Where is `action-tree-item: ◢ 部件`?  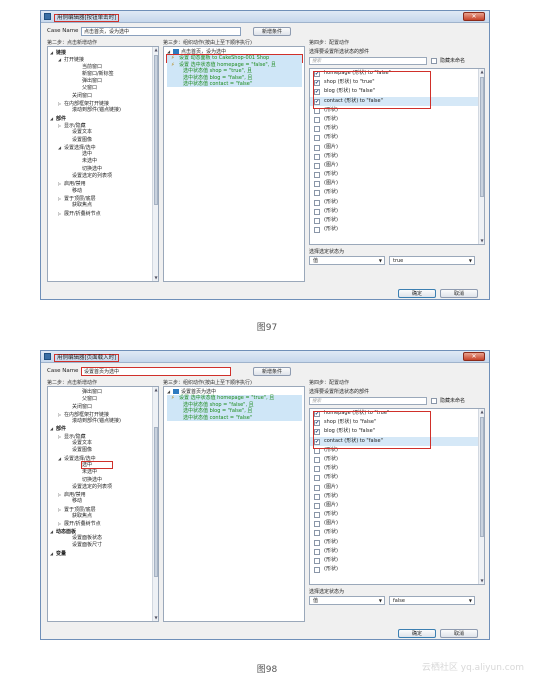
action-tree-item: ◢ 部件 is located at coordinates (100, 428).